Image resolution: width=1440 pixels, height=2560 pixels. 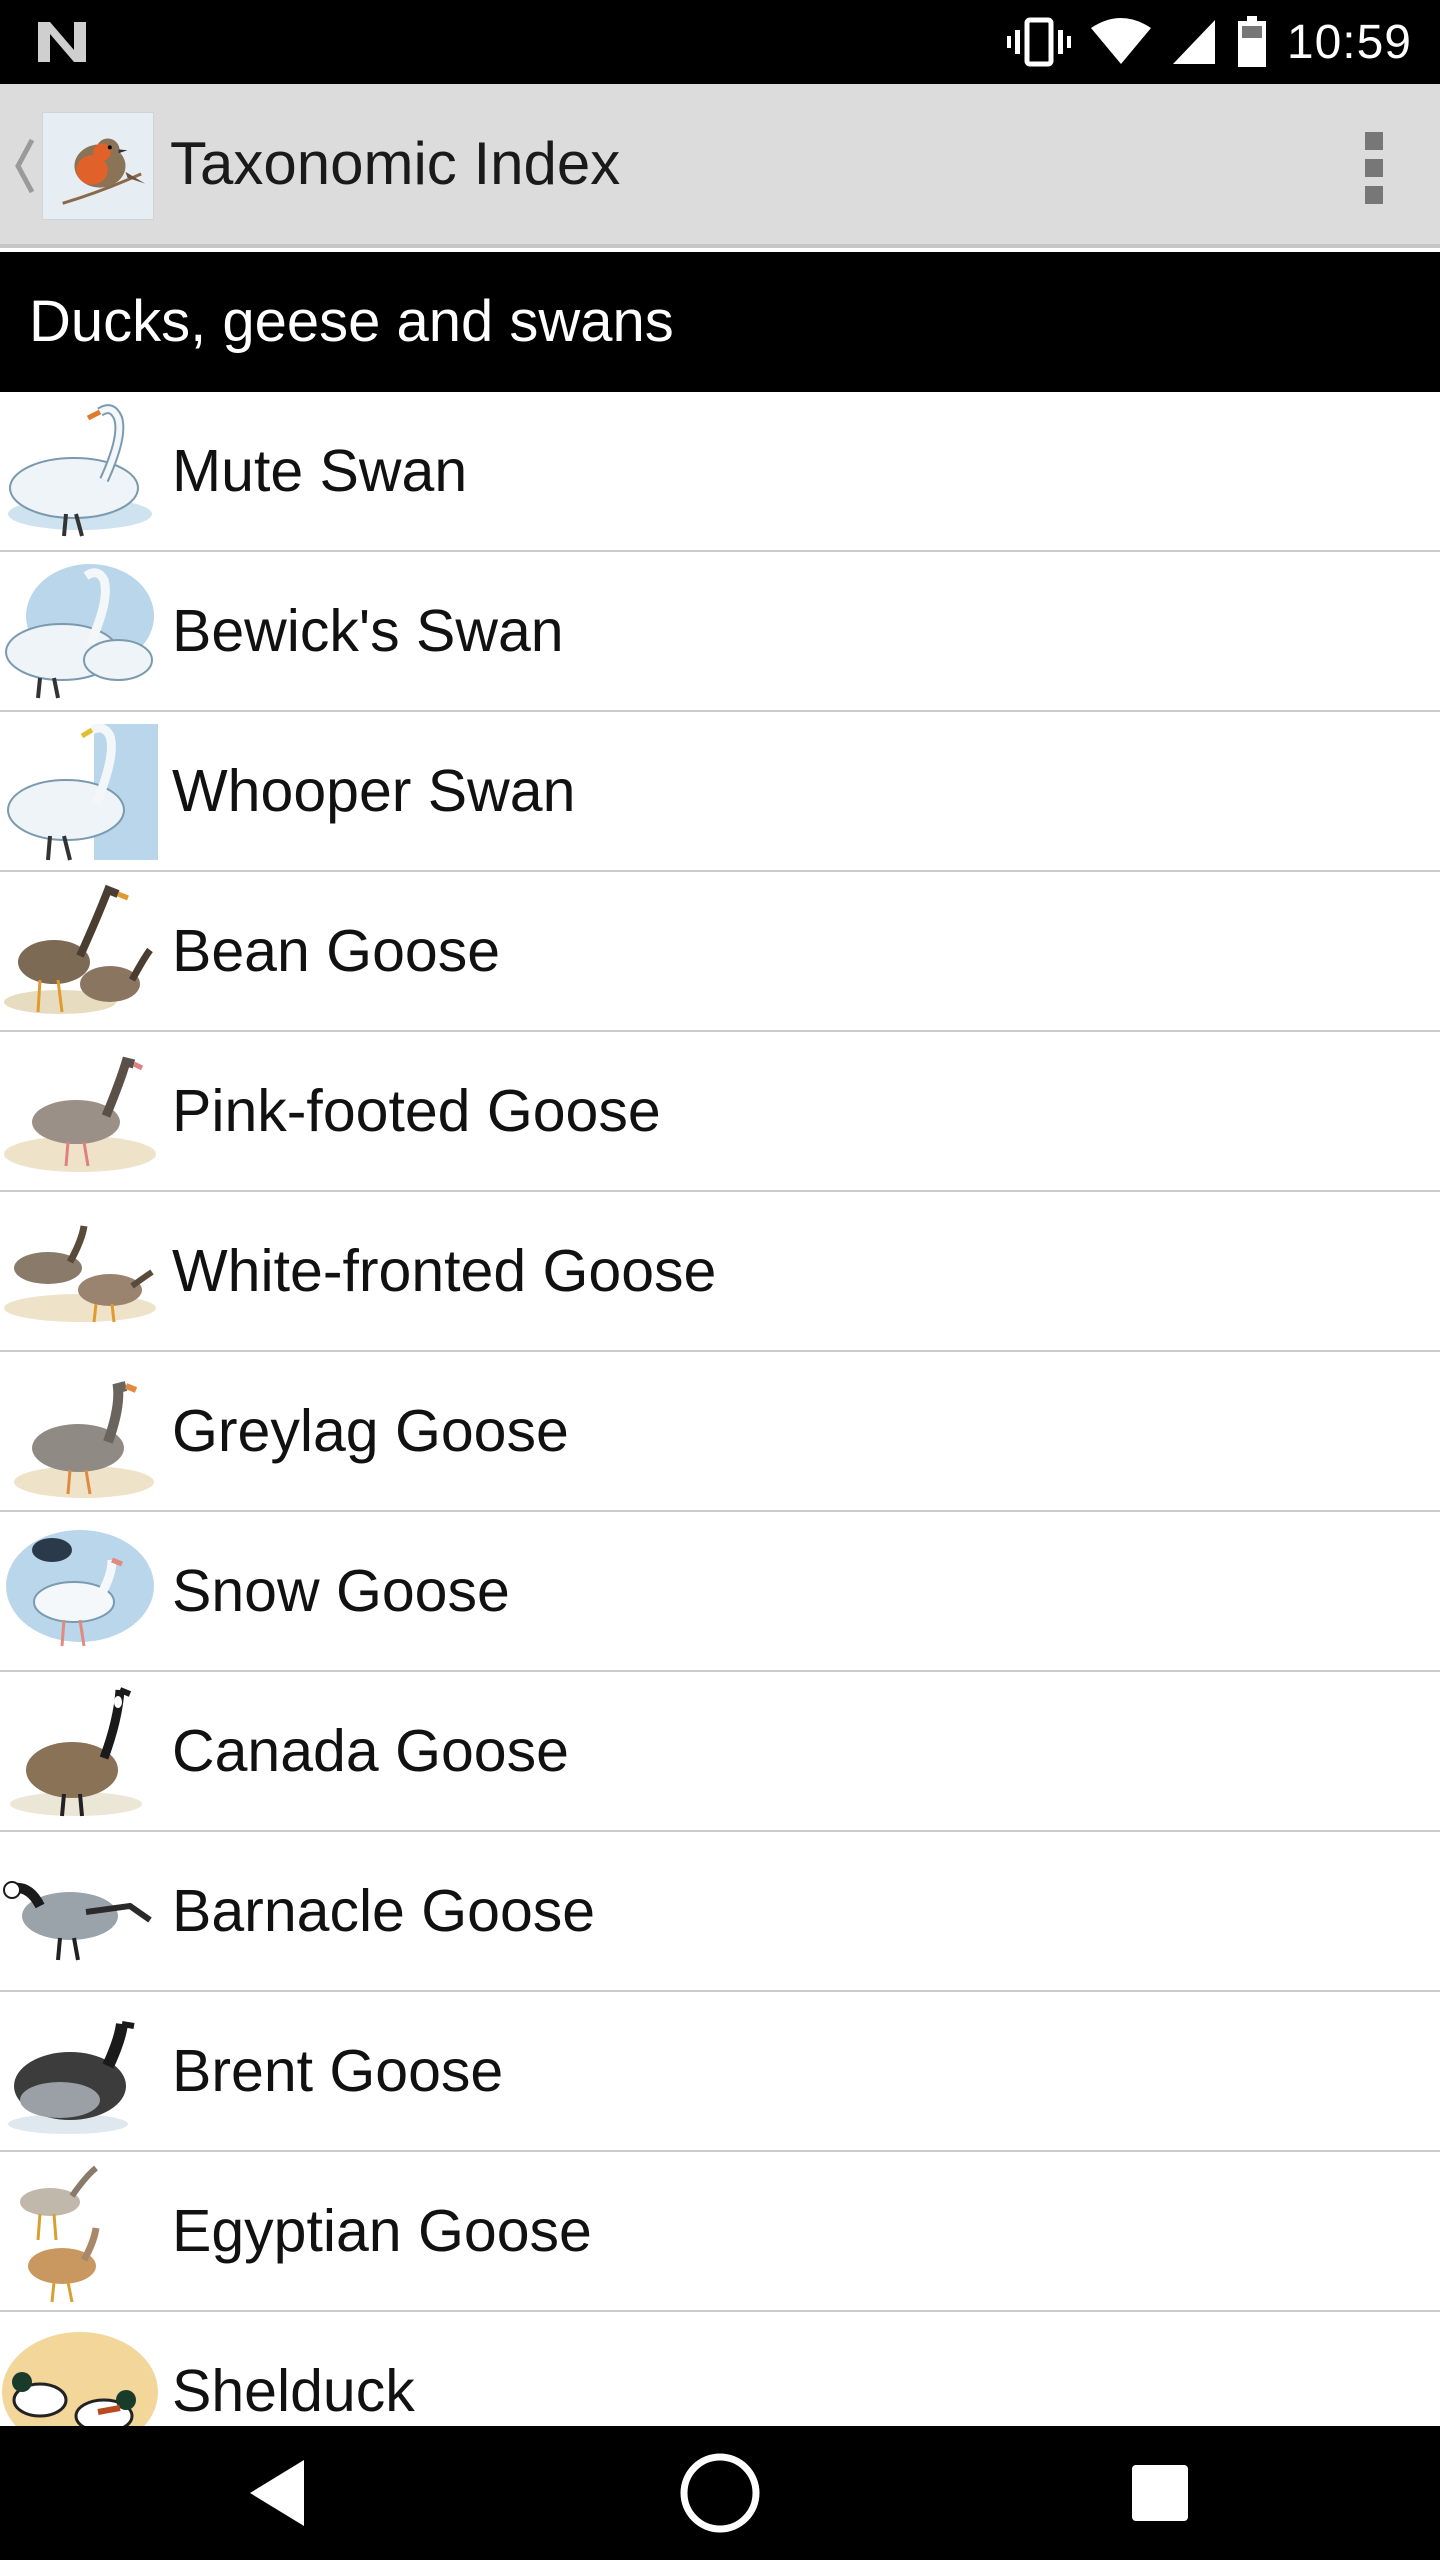 I want to click on home-button, so click(x=720, y=2493).